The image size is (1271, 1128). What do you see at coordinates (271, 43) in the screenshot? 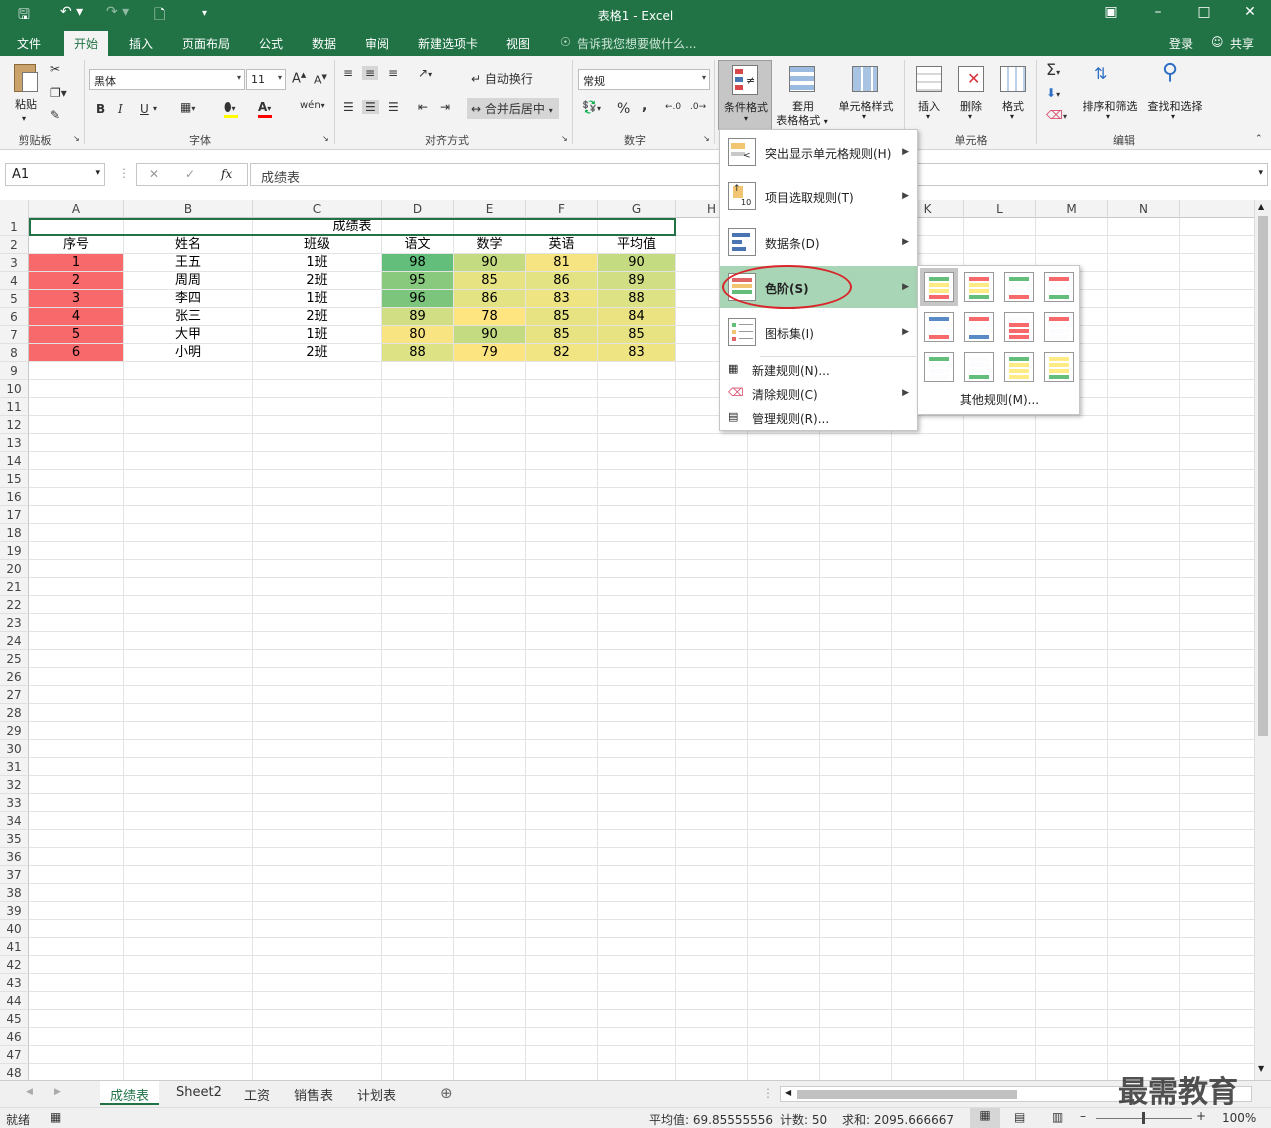
I see `tab-formulas: 公式` at bounding box center [271, 43].